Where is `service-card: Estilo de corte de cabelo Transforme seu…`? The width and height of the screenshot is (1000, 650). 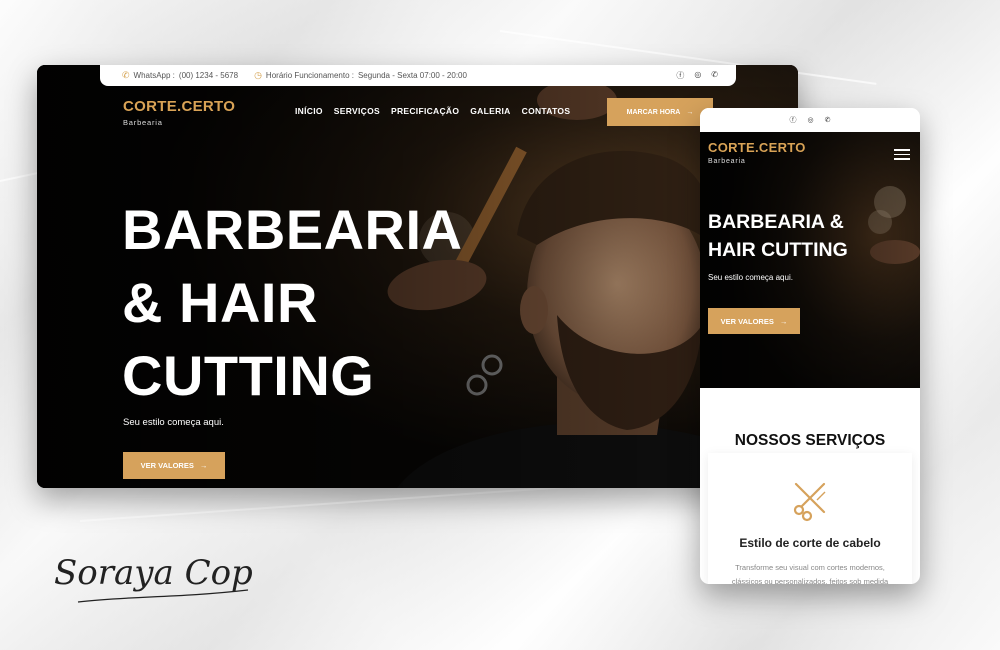
service-card: Estilo de corte de cabelo Transforme seu… is located at coordinates (810, 518).